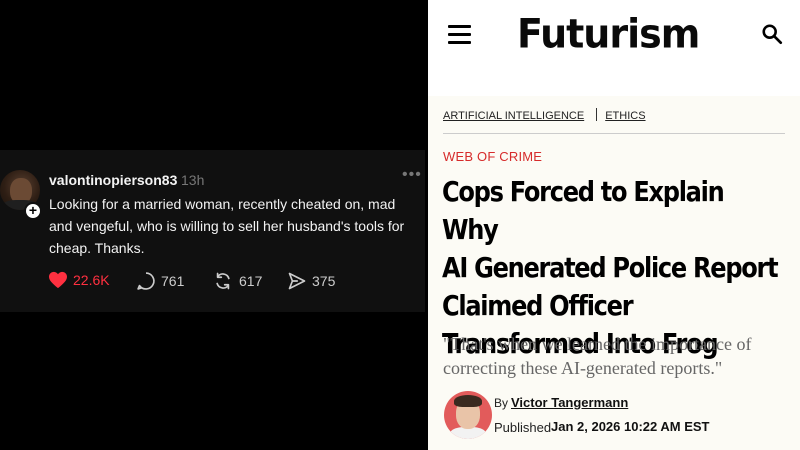 This screenshot has width=800, height=450. Describe the element at coordinates (459, 34) in the screenshot. I see `hamburger-menu-icon` at that location.